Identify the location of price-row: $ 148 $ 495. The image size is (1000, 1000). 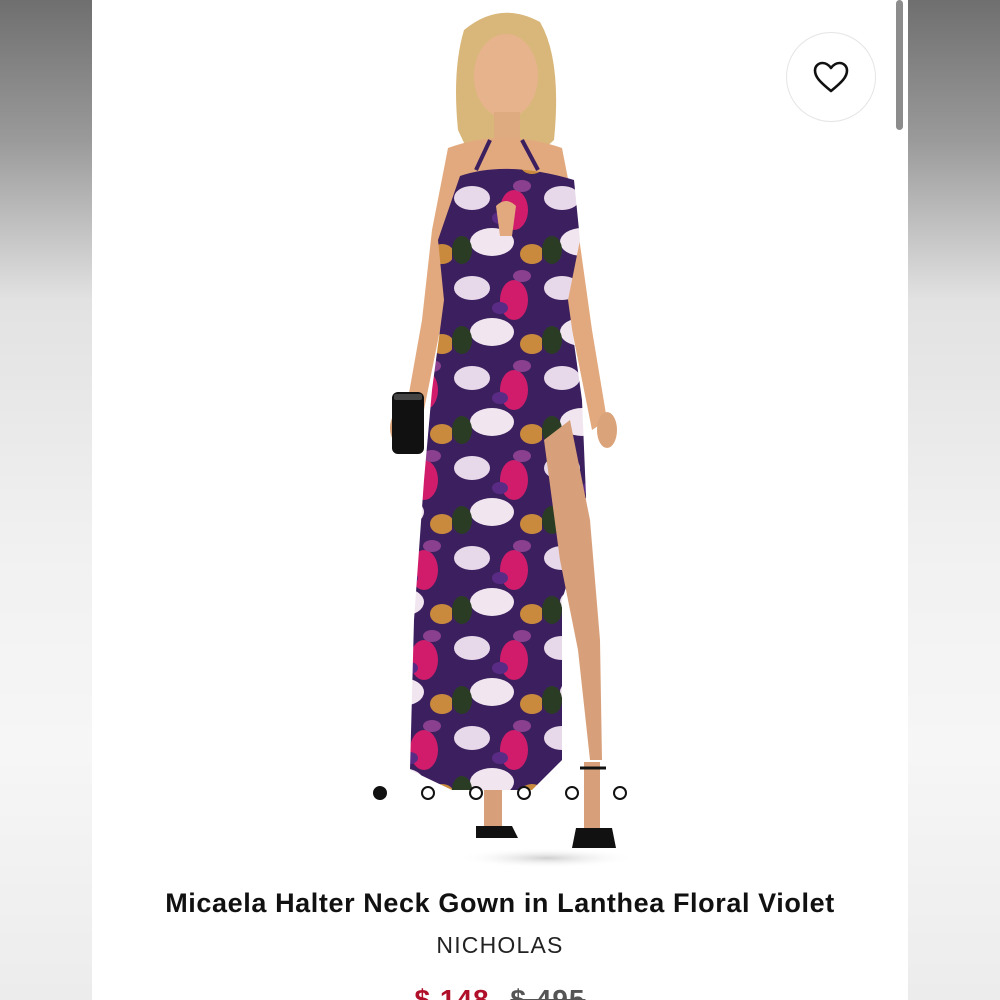
(500, 992).